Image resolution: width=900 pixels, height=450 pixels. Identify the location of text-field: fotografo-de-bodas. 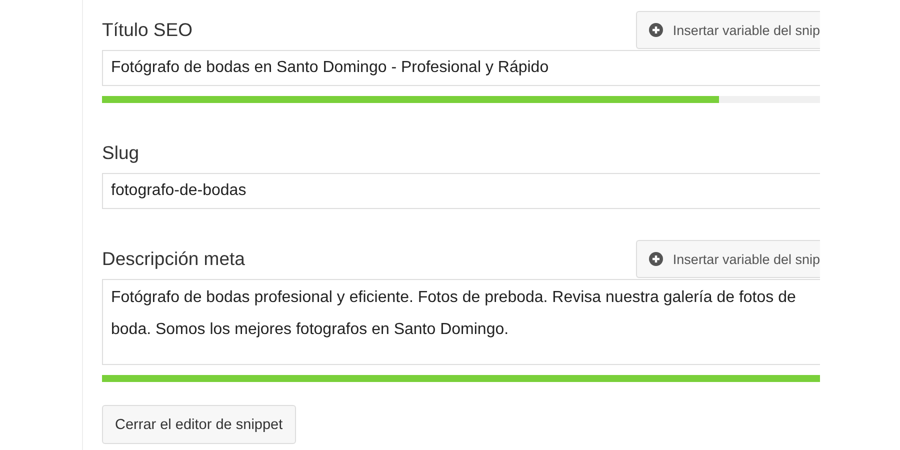
(461, 191).